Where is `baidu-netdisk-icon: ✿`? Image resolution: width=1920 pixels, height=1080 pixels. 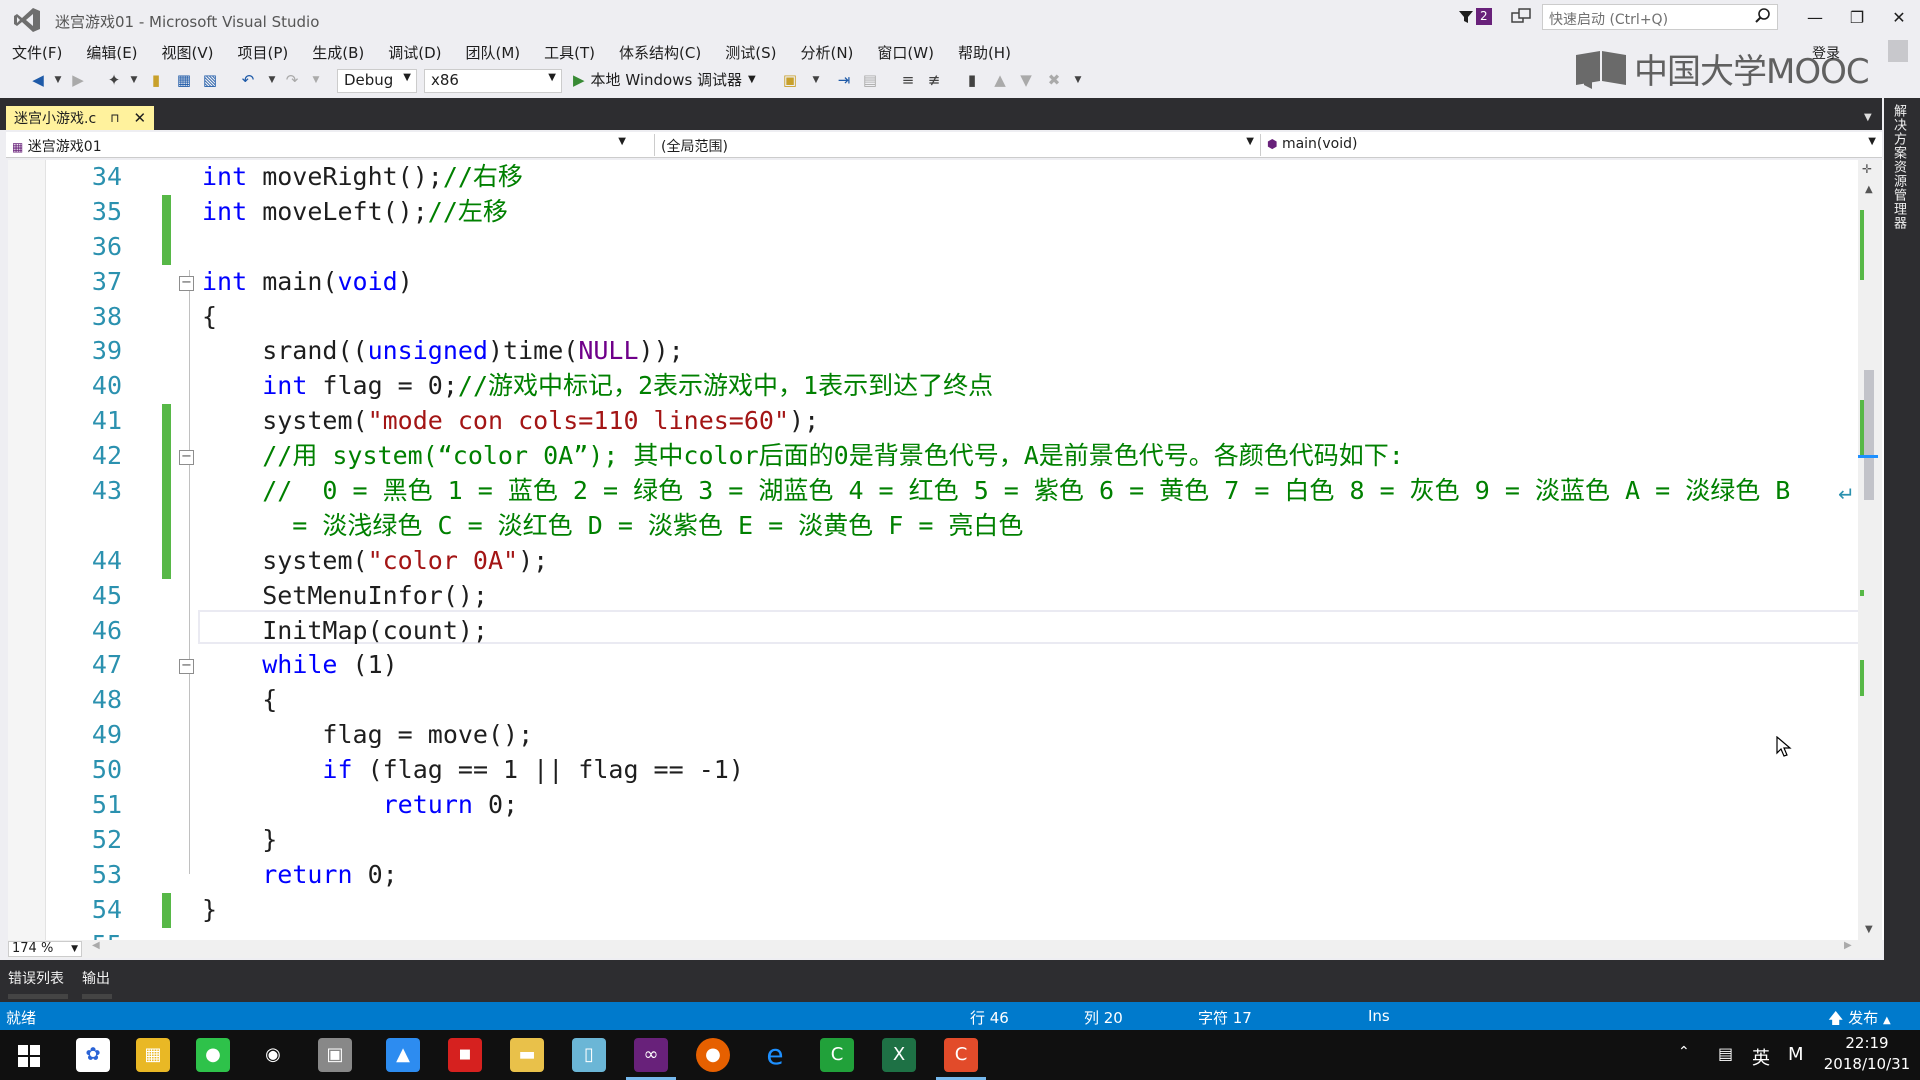 baidu-netdisk-icon: ✿ is located at coordinates (93, 1055).